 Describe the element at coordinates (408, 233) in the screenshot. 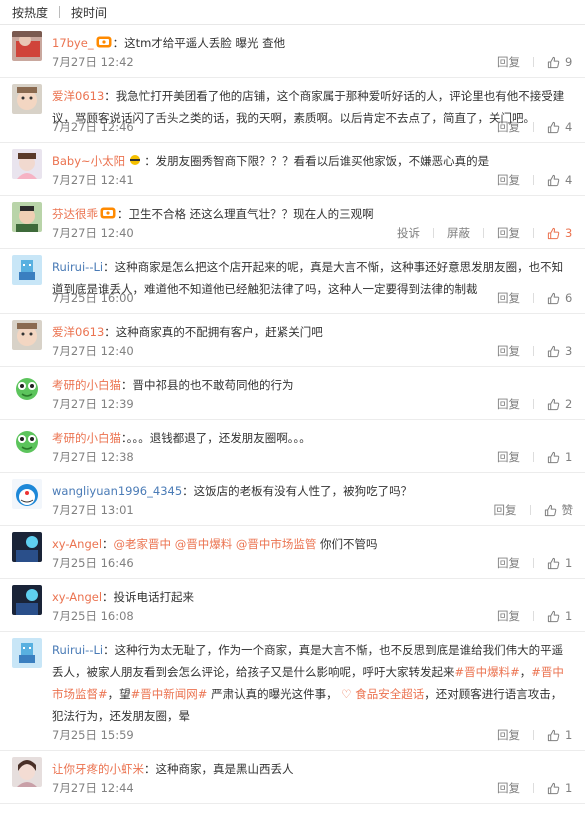

I see `report-button: 投诉` at that location.